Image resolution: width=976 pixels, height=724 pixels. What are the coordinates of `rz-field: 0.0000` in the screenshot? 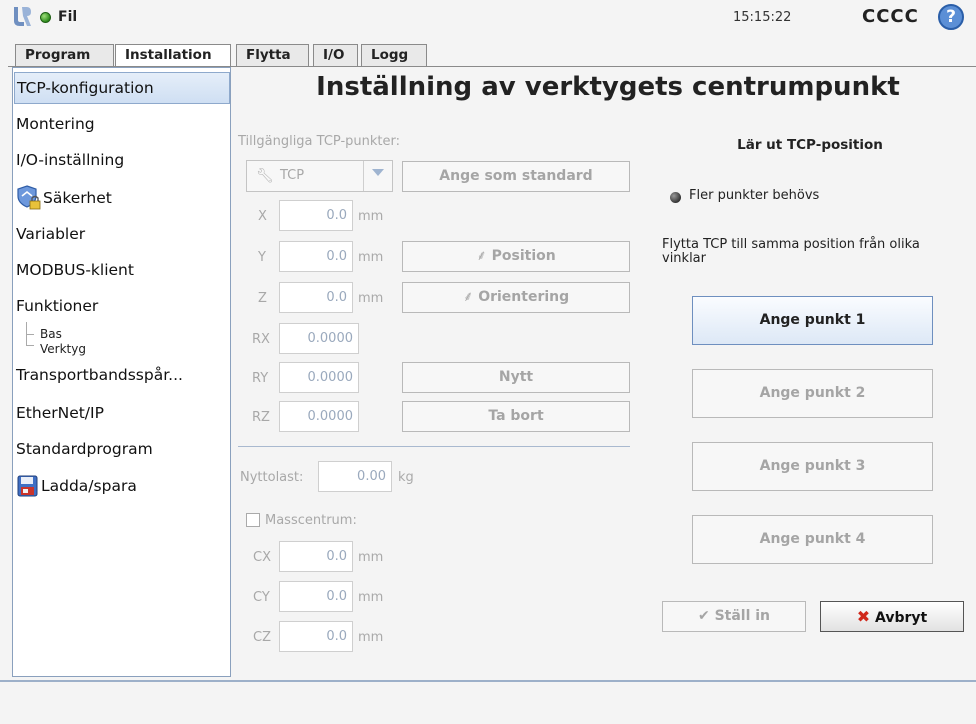 It's located at (319, 416).